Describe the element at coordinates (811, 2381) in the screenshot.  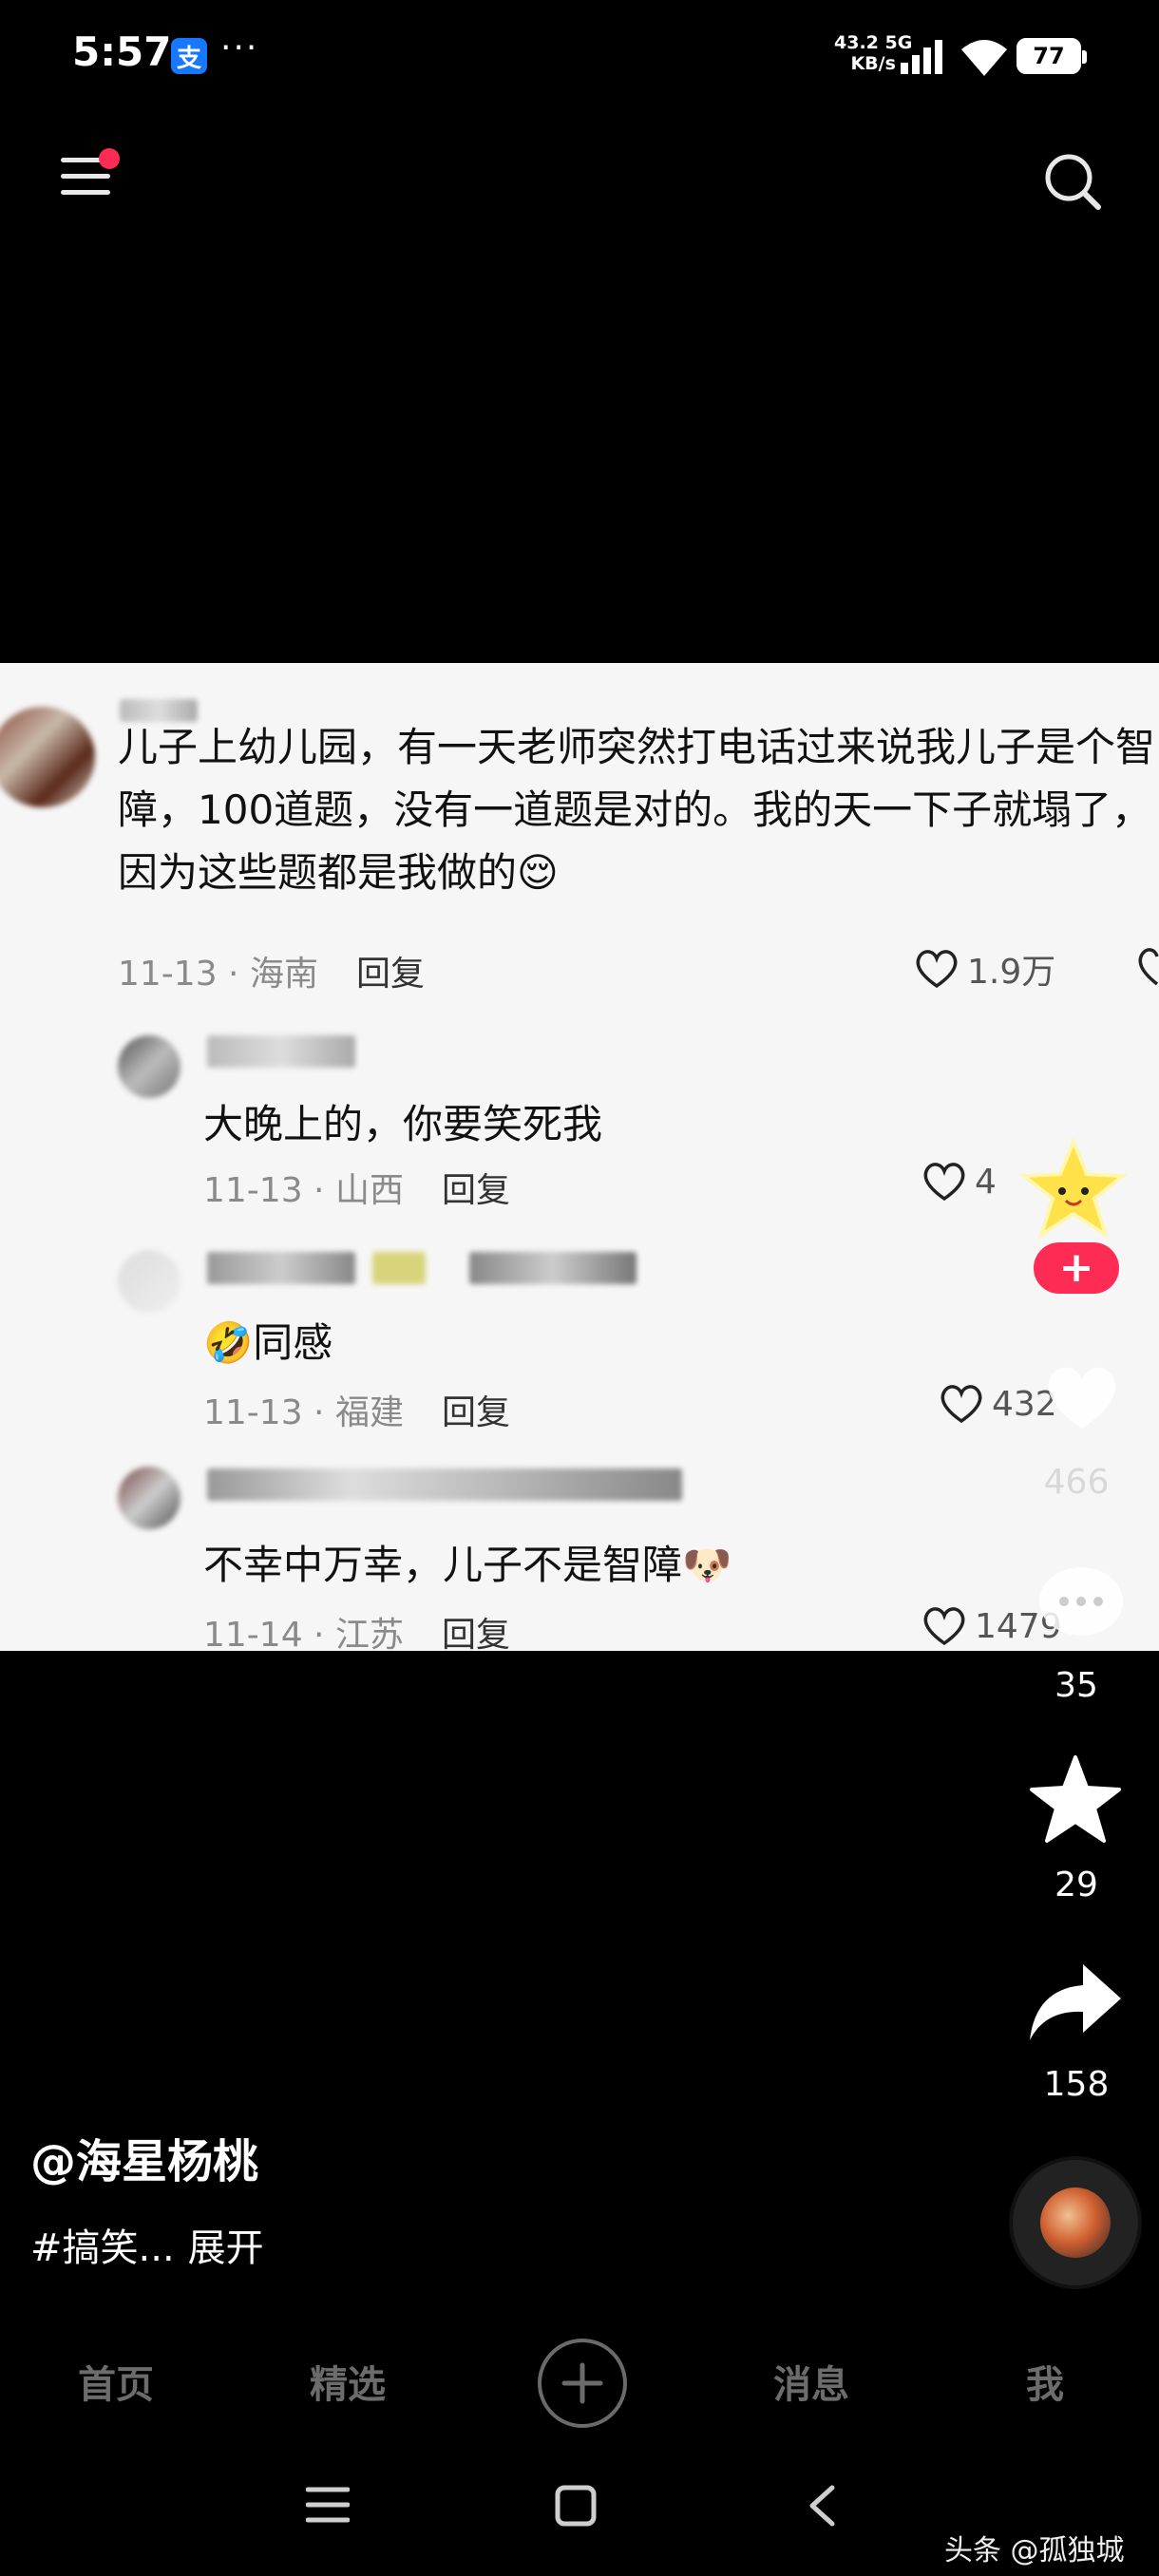
I see `tab-messages: 消息` at that location.